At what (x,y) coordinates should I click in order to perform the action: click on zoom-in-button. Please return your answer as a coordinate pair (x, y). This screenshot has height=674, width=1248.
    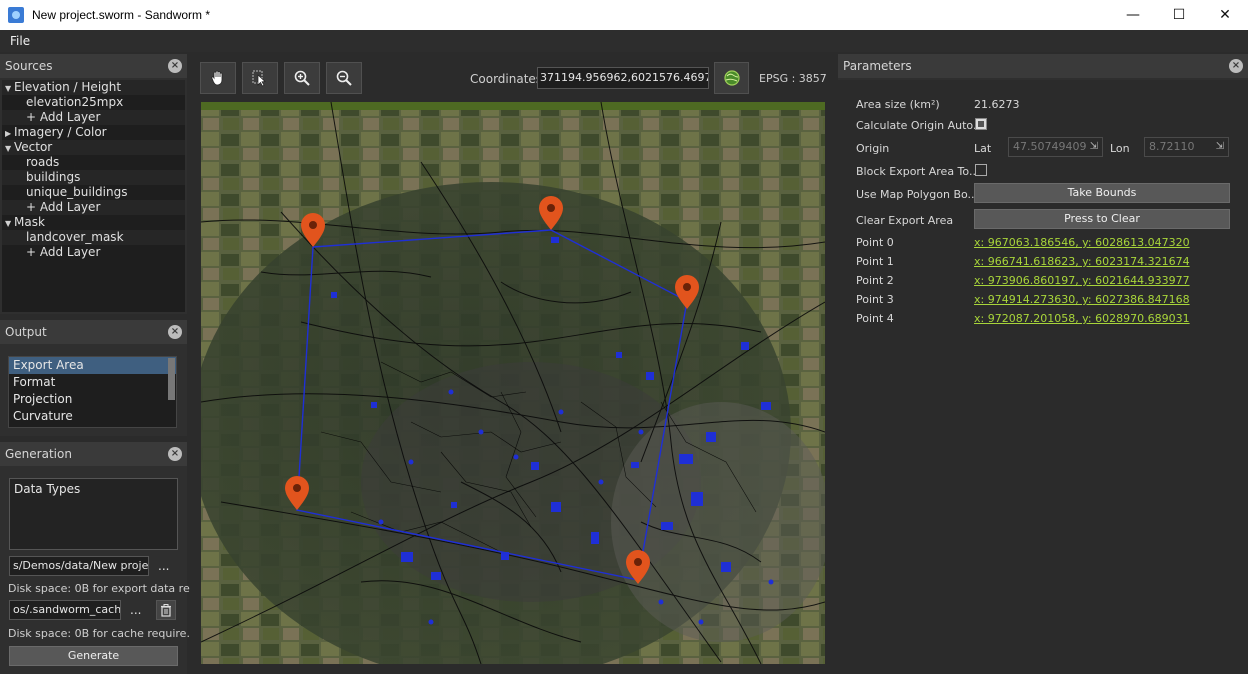
    Looking at the image, I should click on (302, 78).